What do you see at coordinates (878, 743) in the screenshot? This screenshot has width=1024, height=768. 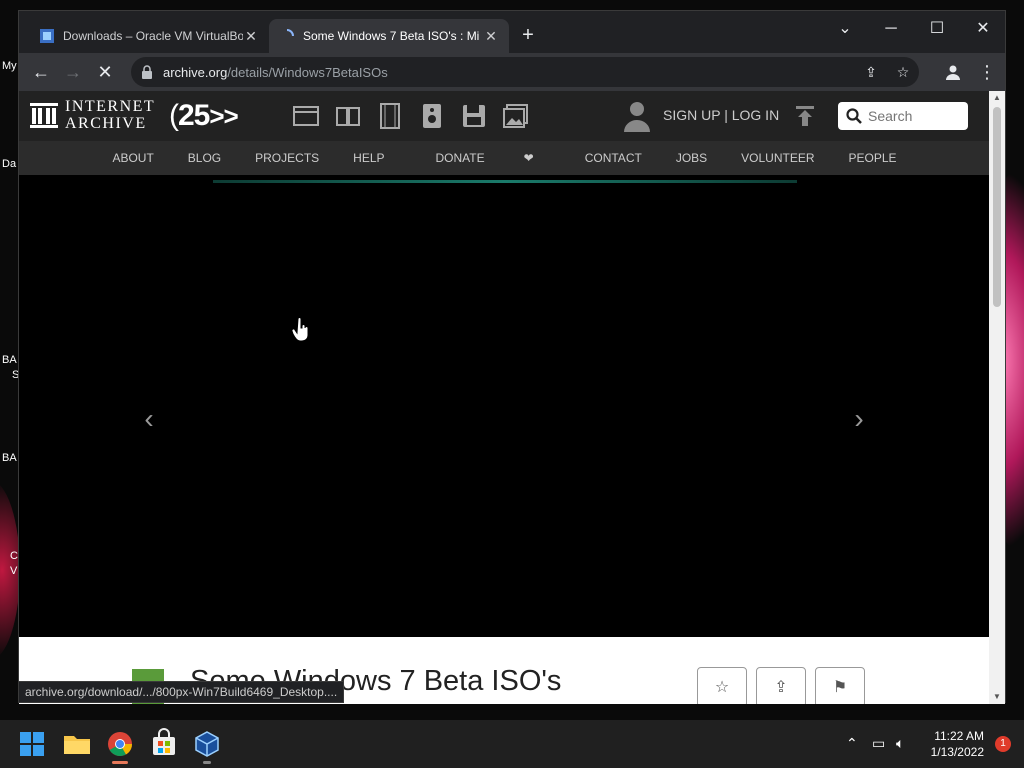 I see `network-icon: ▭` at bounding box center [878, 743].